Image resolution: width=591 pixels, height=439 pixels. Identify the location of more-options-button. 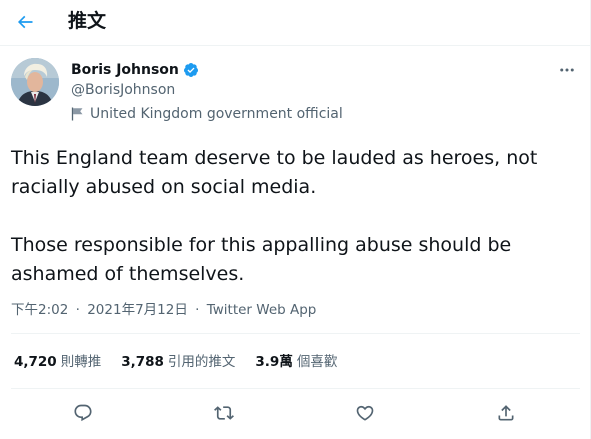
(567, 70).